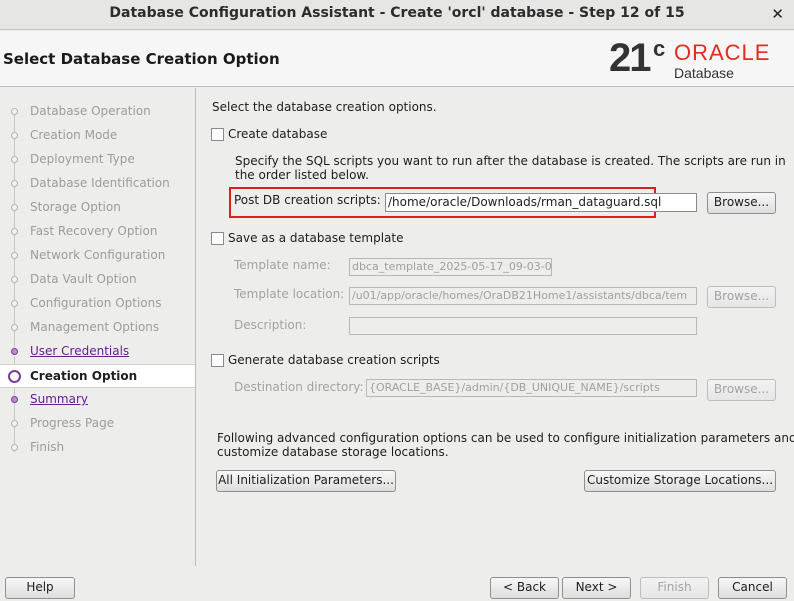  I want to click on save-template-label: Save as a database template, so click(315, 238).